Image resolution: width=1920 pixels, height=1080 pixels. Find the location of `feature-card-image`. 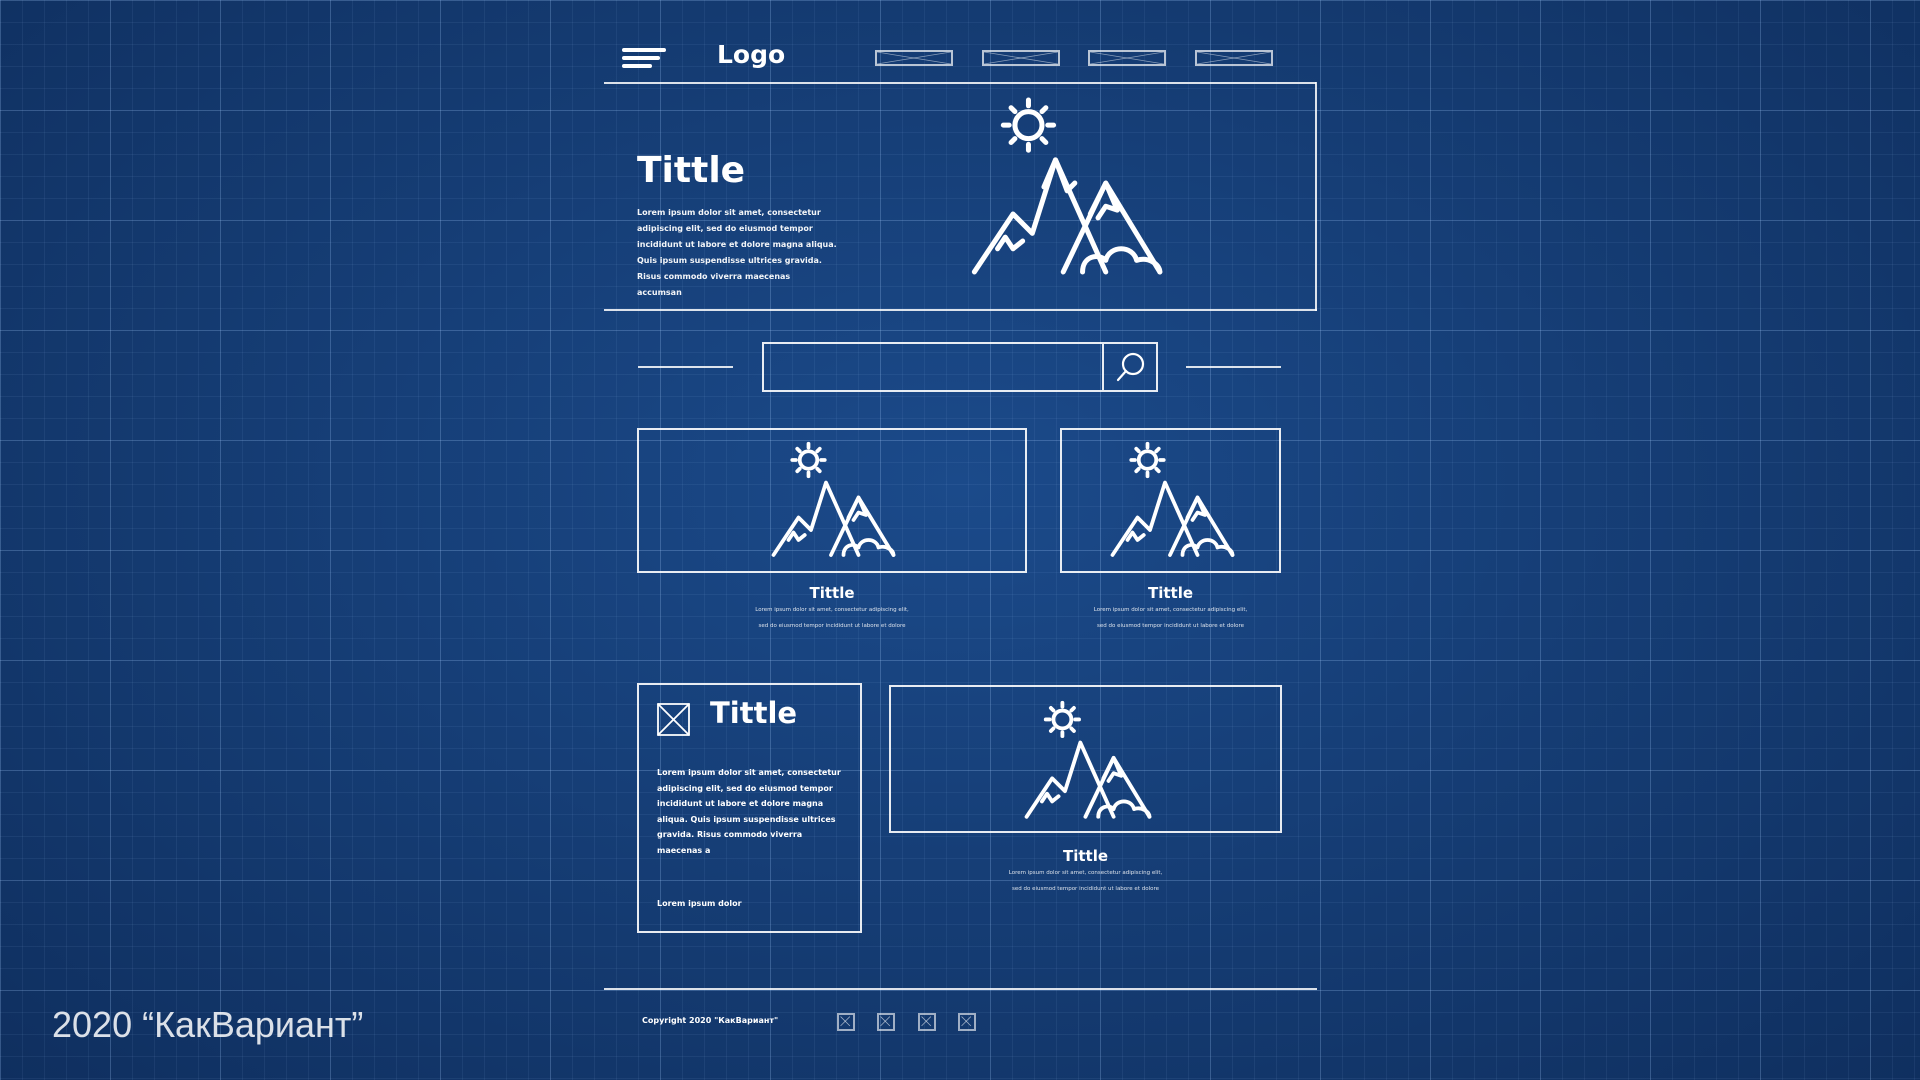

feature-card-image is located at coordinates (1085, 759).